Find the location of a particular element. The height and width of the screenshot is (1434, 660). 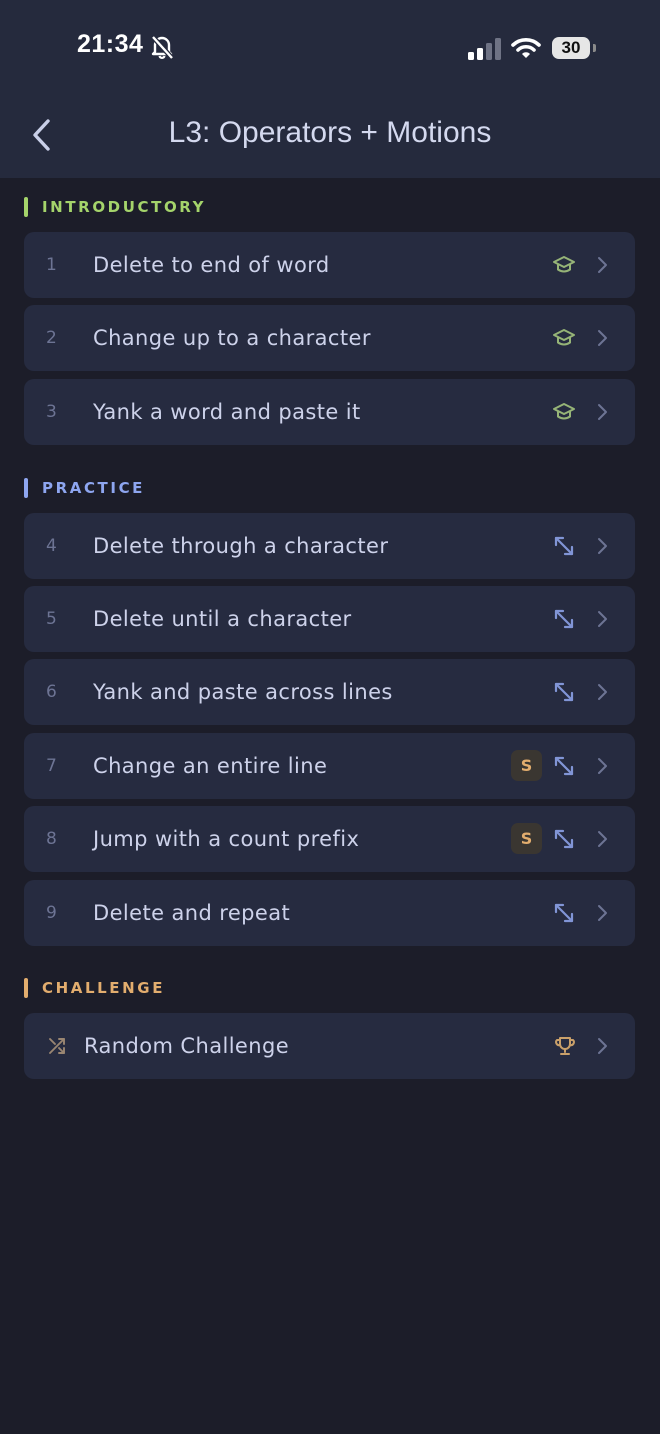

bell-muted-icon is located at coordinates (162, 49).